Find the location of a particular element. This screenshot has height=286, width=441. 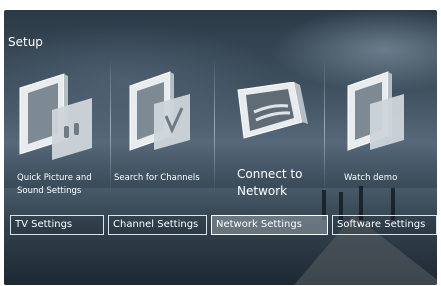

tile-label-search-channels: Search for Channels is located at coordinates (157, 178).